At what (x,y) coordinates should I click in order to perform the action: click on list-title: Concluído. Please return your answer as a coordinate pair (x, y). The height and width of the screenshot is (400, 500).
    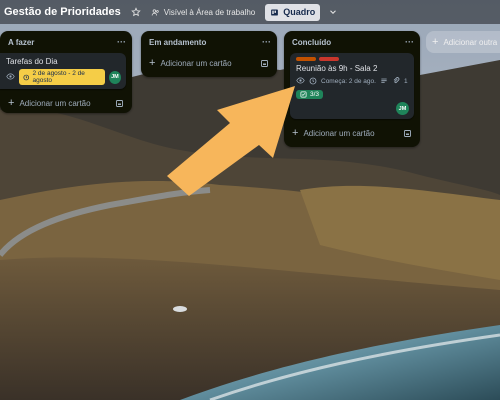
    Looking at the image, I should click on (311, 42).